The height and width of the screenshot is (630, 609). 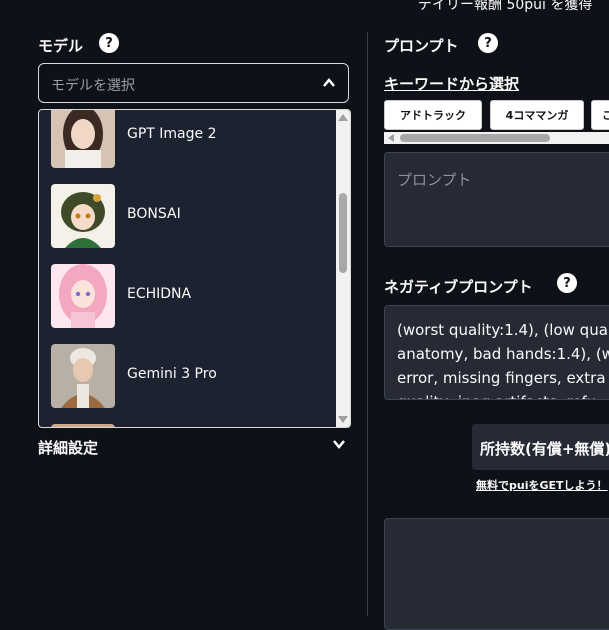 I want to click on prompt-section-title: プロンプト, so click(x=421, y=46).